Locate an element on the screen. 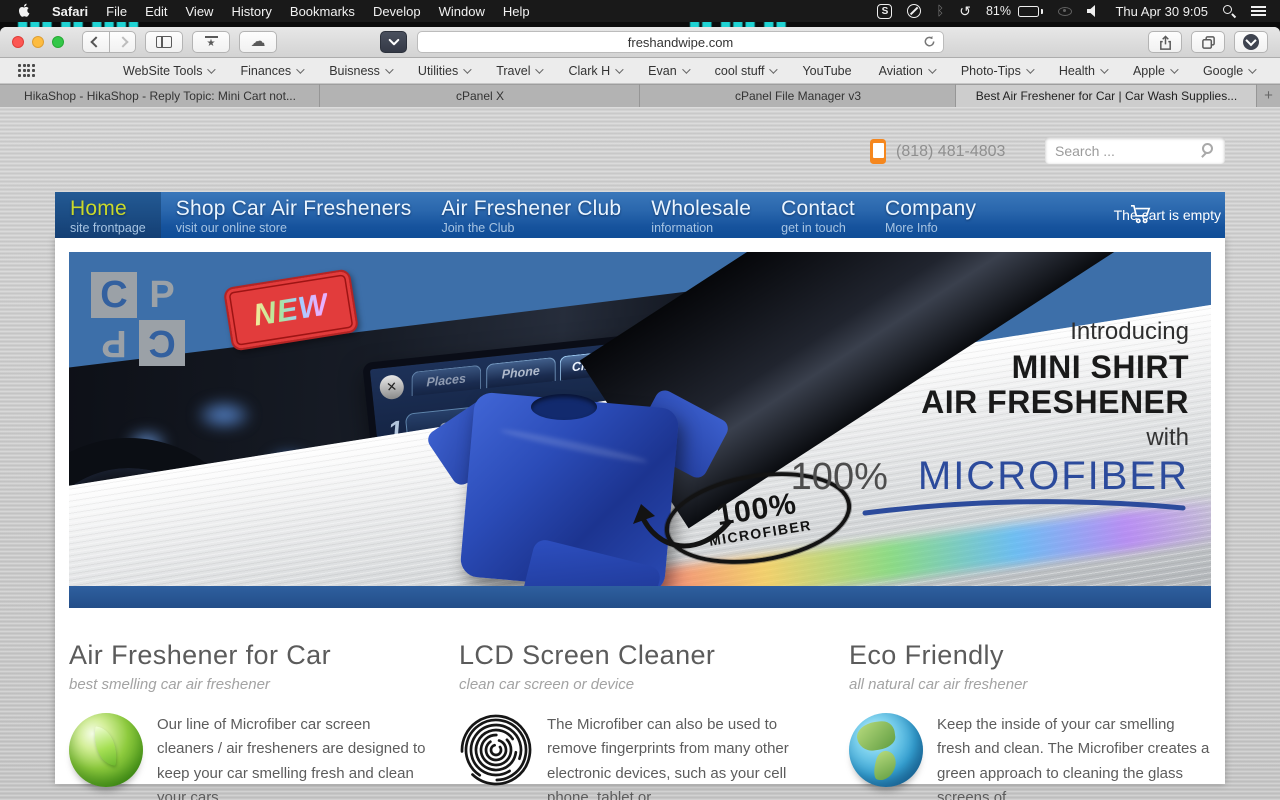 This screenshot has height=800, width=1280. cp-logo: C P P C is located at coordinates (138, 319).